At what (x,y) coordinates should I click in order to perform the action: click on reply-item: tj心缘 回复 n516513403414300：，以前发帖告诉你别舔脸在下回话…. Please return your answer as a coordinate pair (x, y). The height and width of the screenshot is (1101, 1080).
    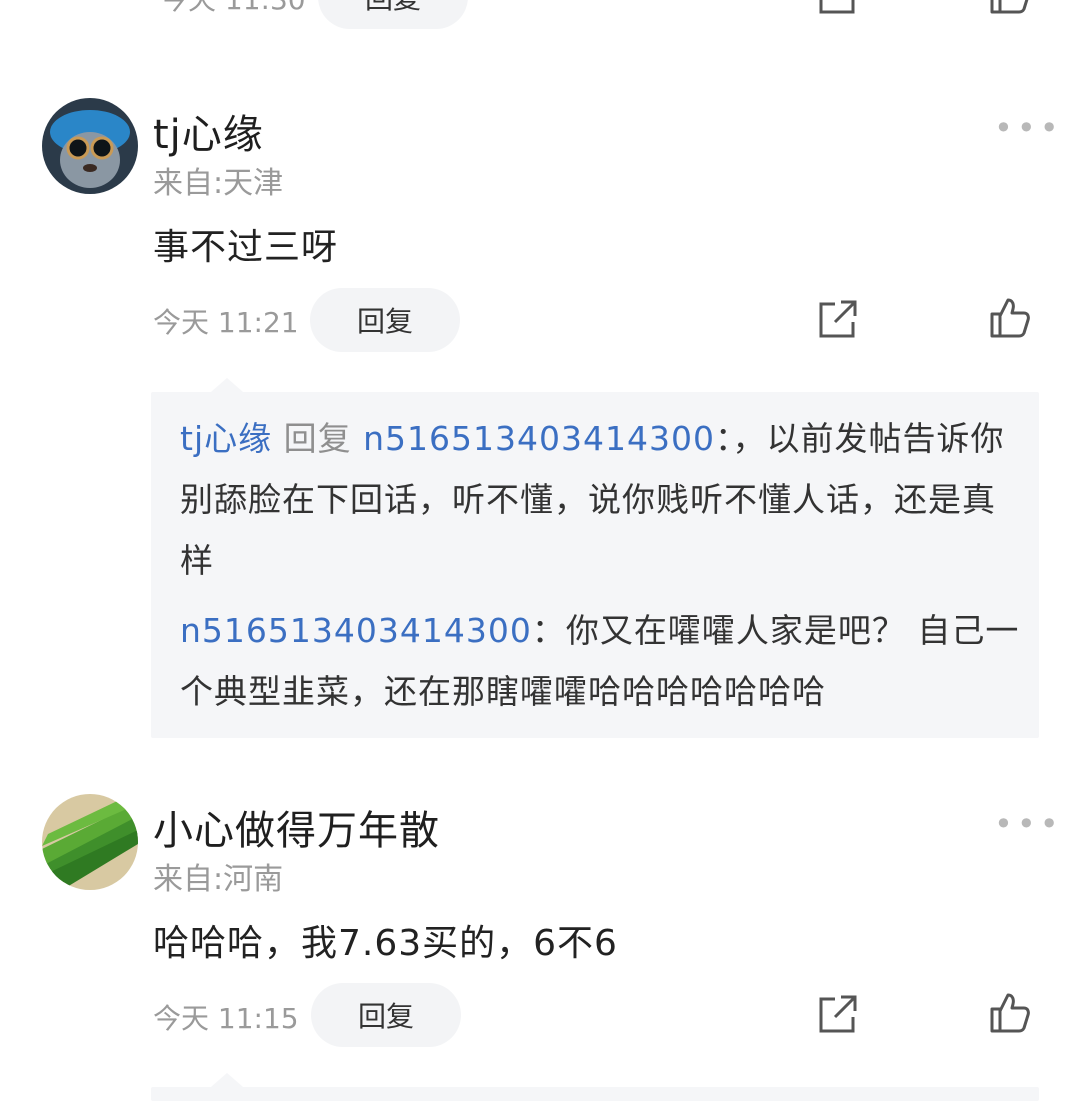
    Looking at the image, I should click on (602, 499).